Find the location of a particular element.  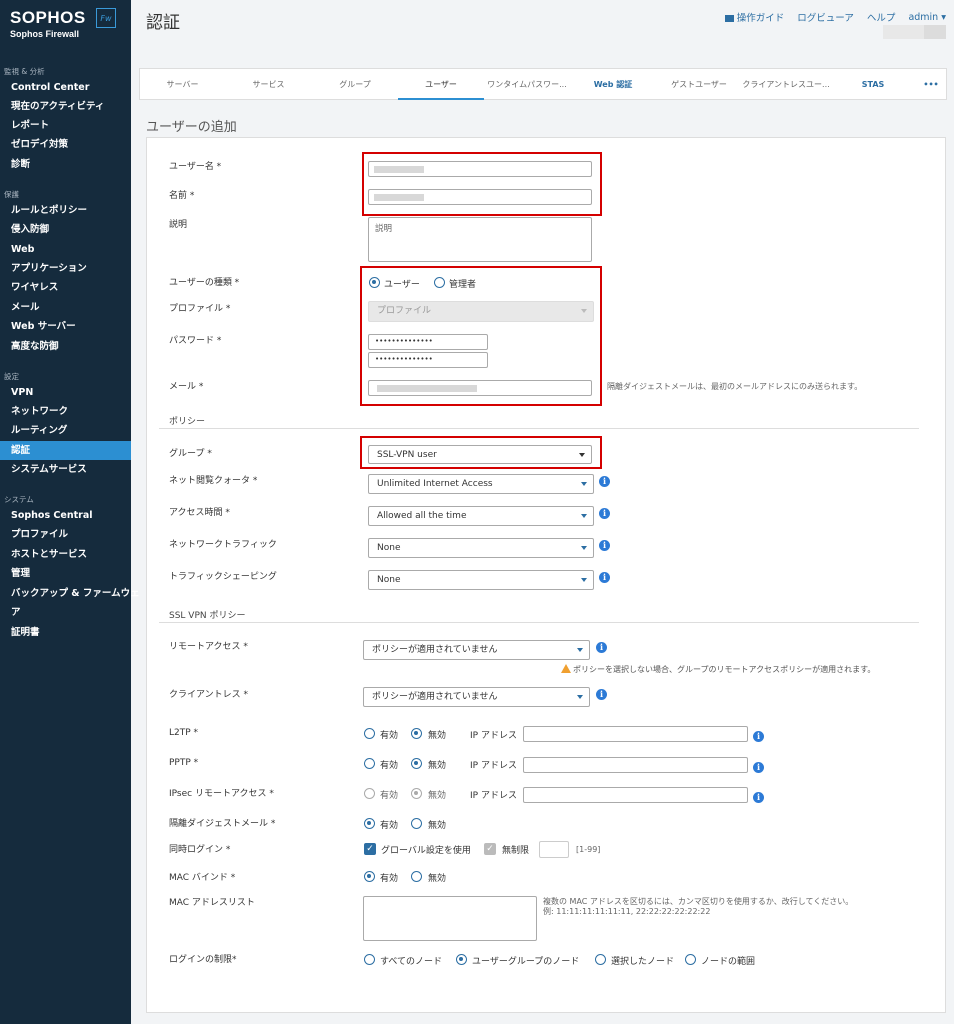

traffic-value: None is located at coordinates (389, 548).